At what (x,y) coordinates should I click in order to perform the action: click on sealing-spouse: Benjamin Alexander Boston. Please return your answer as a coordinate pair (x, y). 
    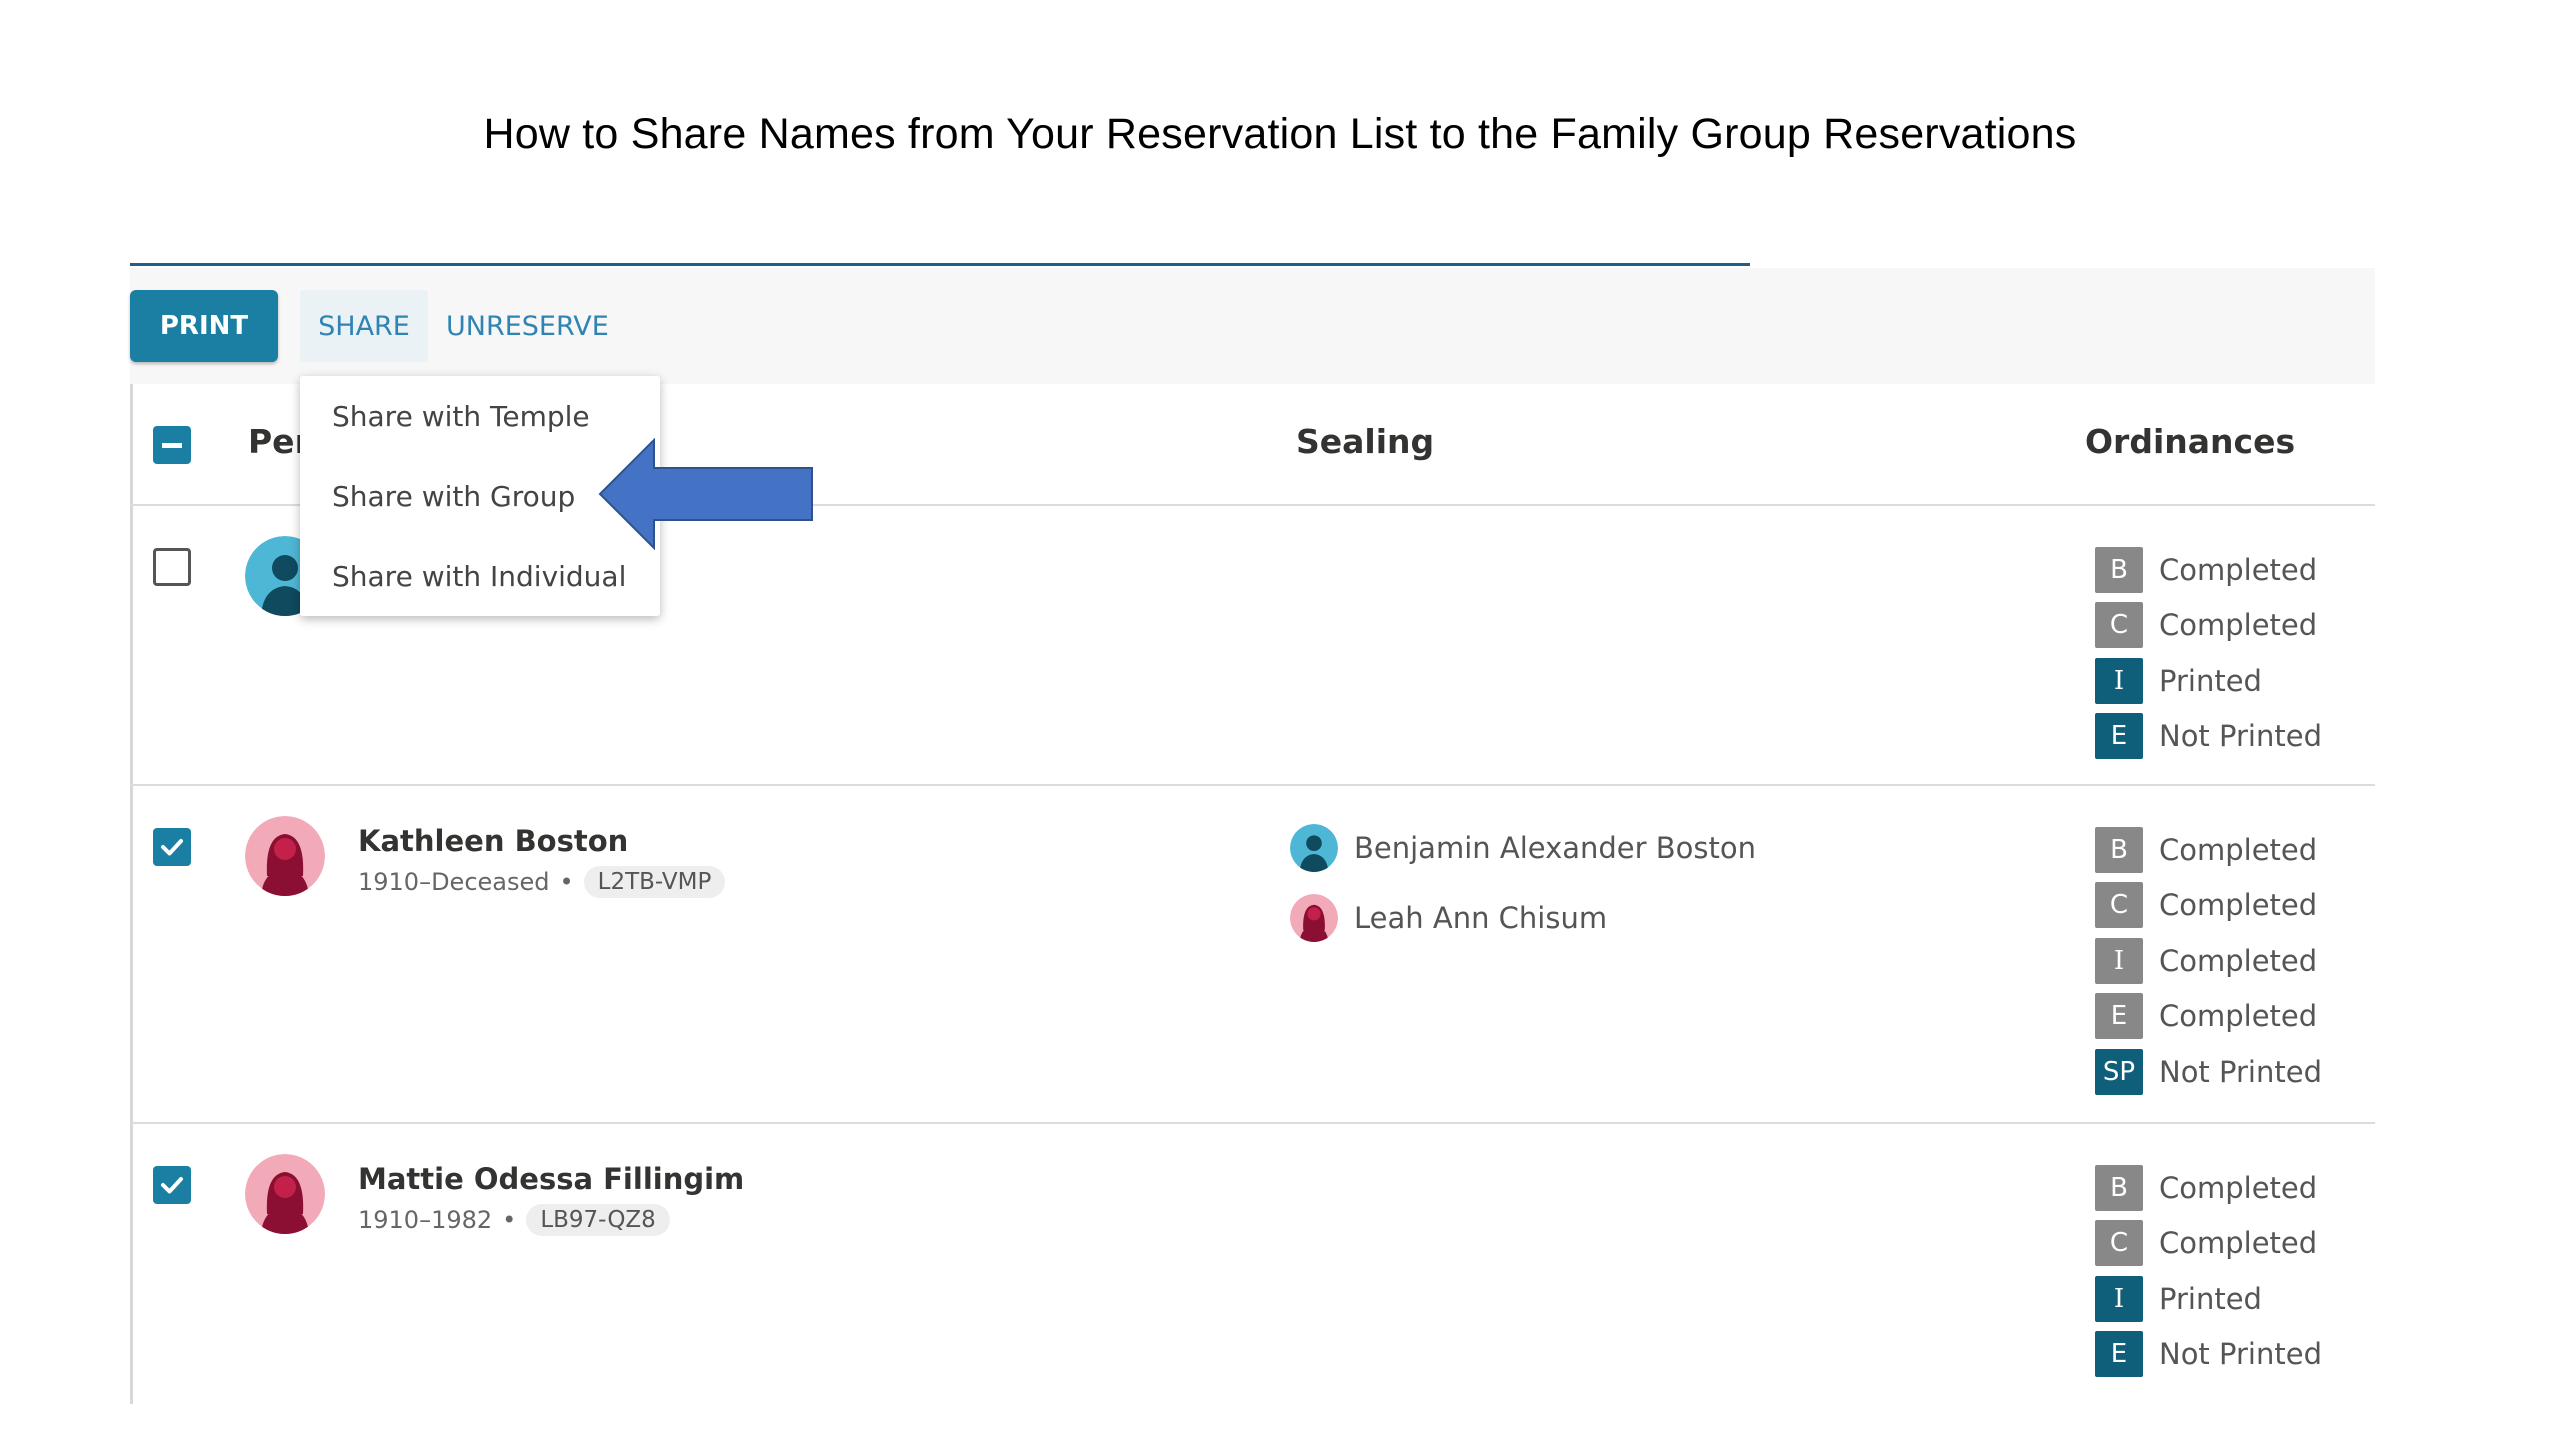
    Looking at the image, I should click on (1523, 848).